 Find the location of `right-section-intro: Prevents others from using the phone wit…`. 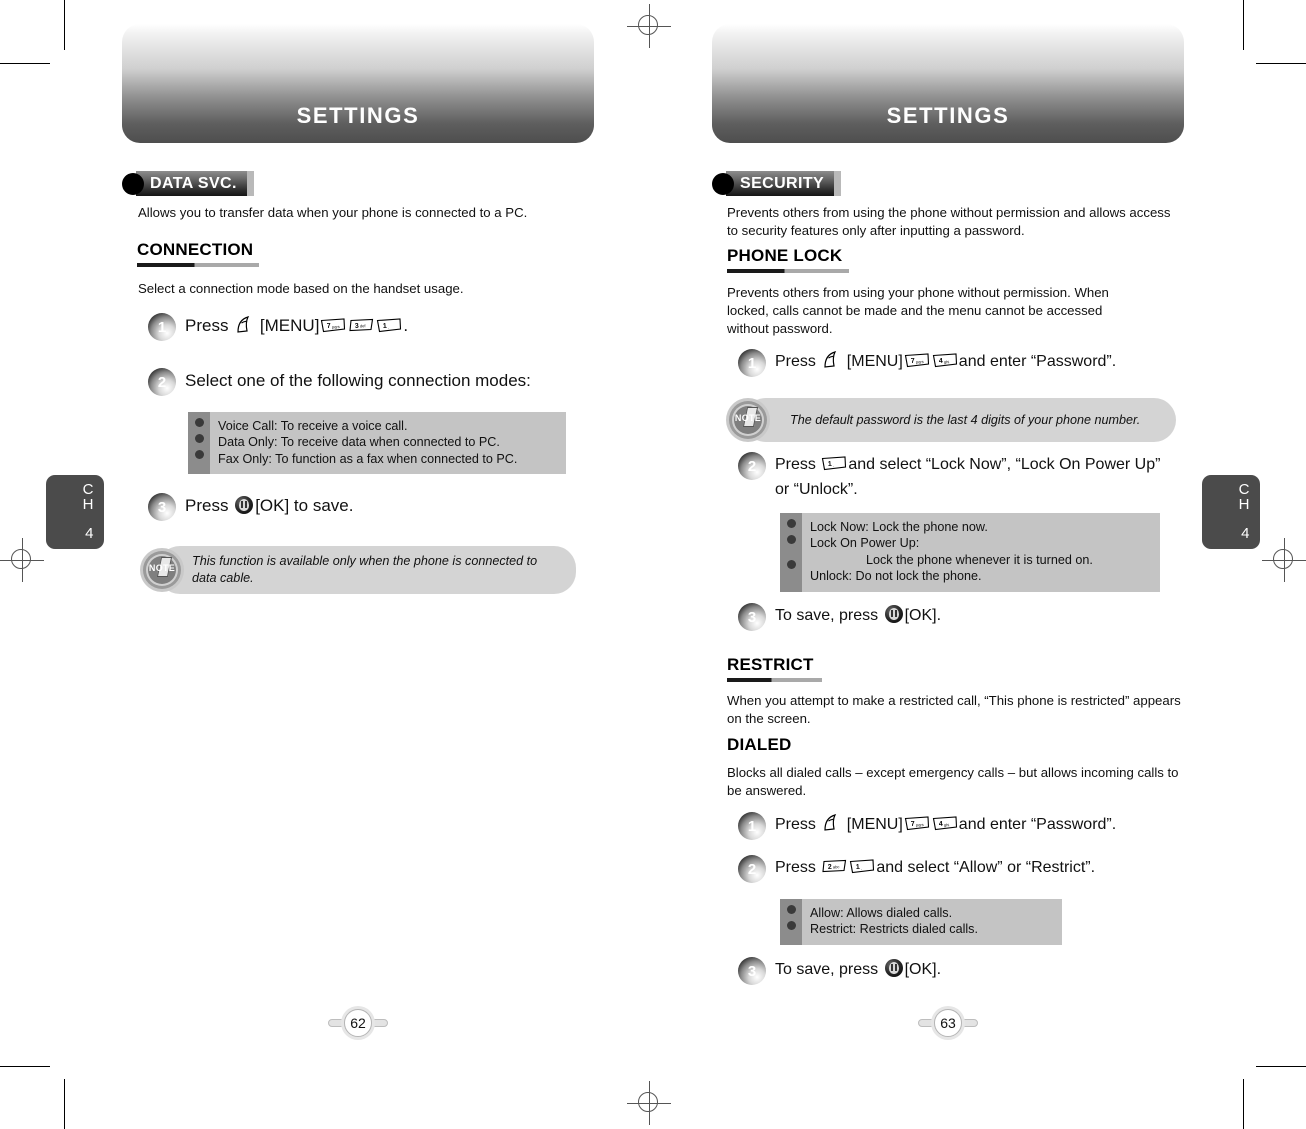

right-section-intro: Prevents others from using the phone wit… is located at coordinates (949, 221).